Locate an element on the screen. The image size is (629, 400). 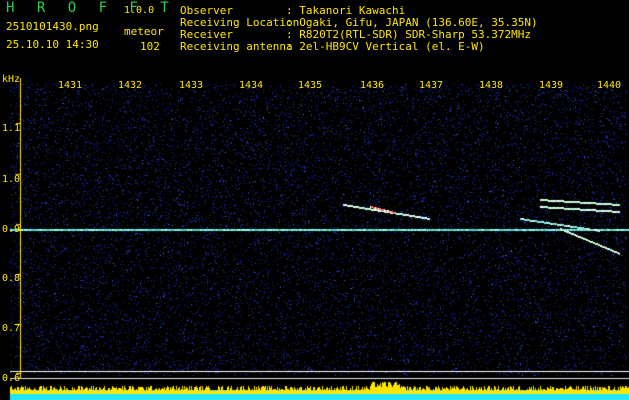
y-tick: 0.8 is located at coordinates (11, 278).